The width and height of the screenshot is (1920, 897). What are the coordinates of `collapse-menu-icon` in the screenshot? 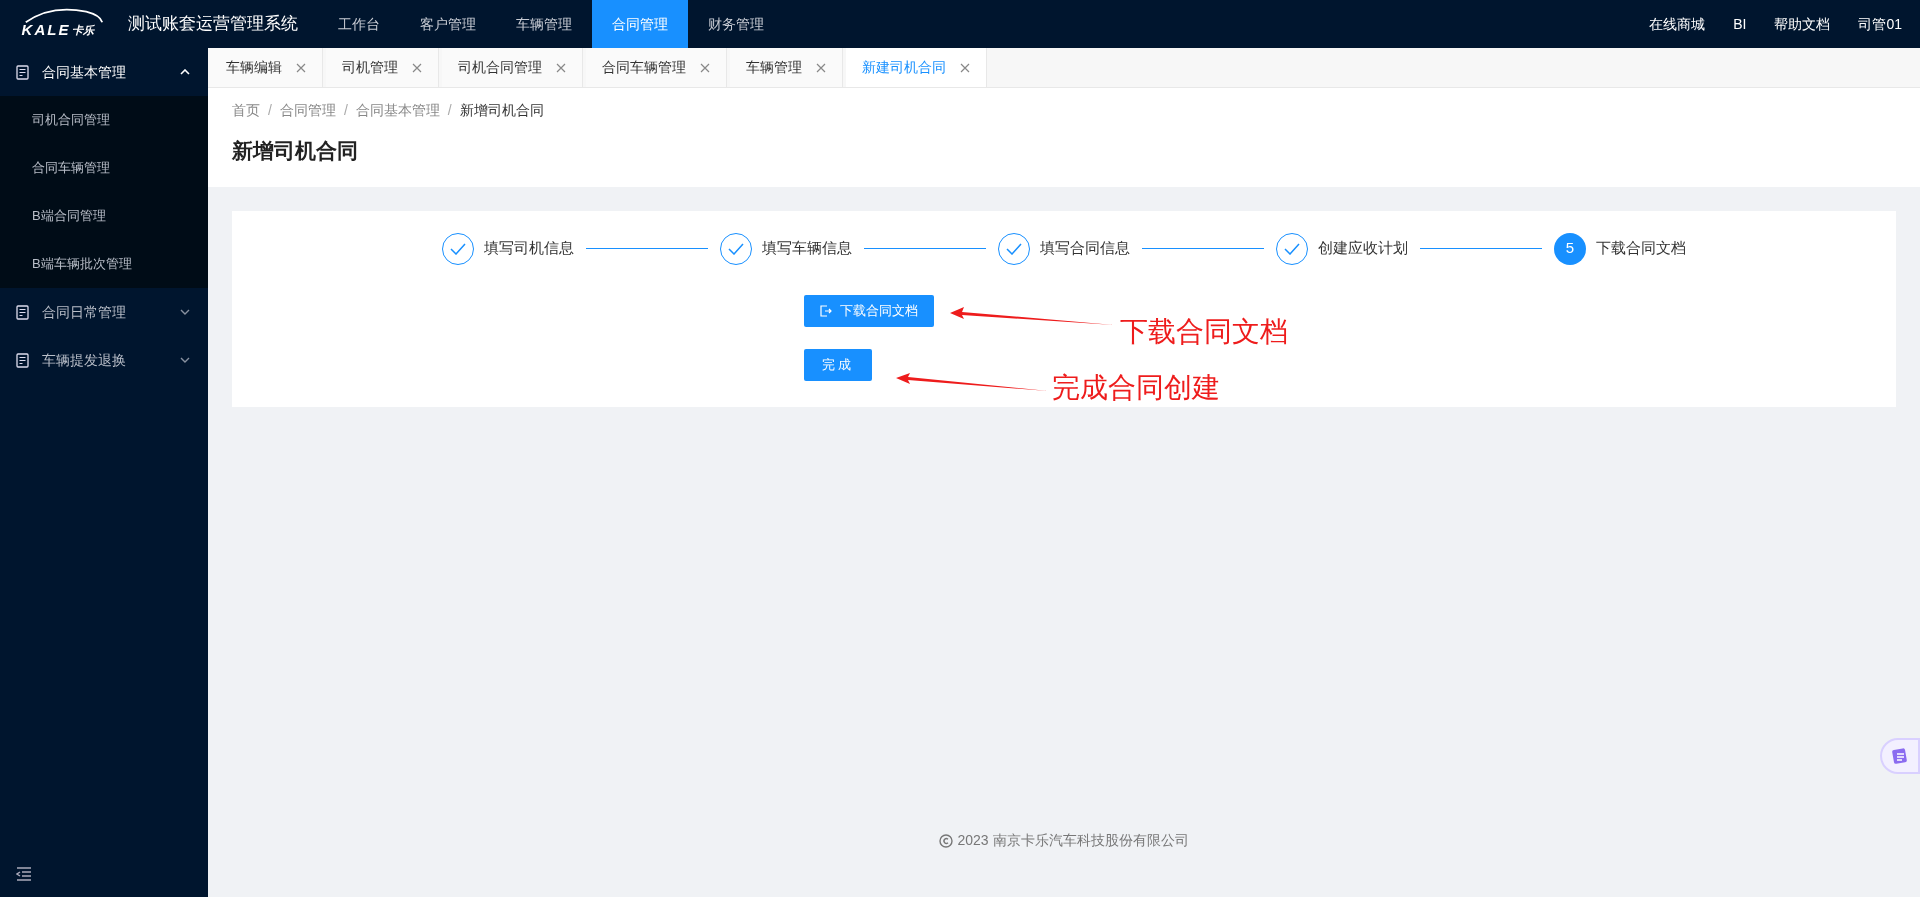 It's located at (24, 874).